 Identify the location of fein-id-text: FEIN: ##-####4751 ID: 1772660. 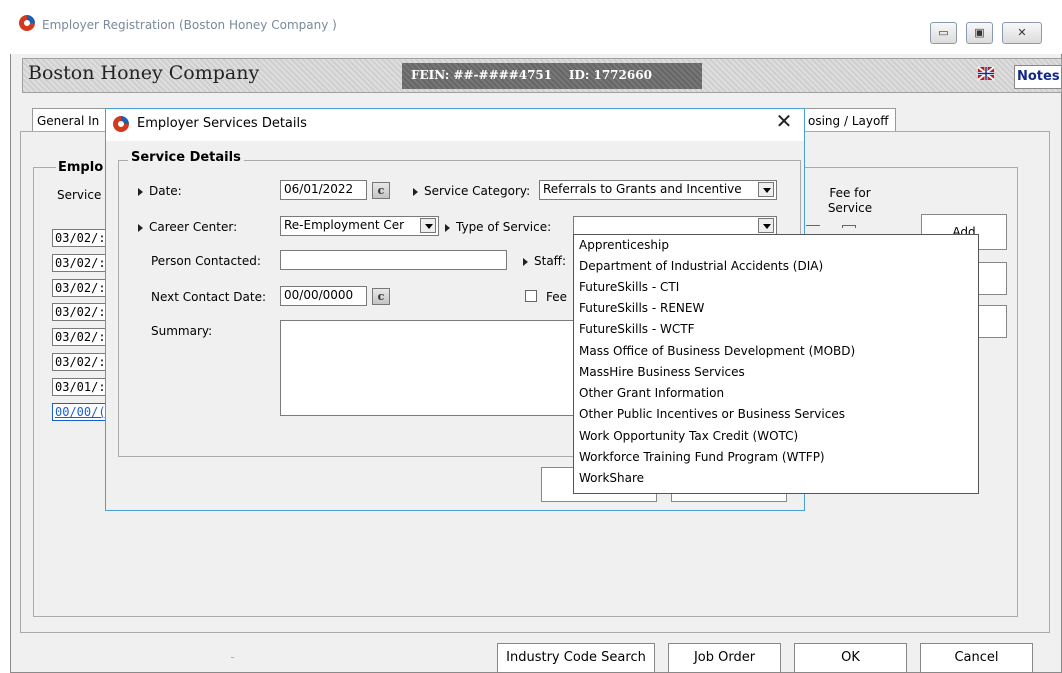
(531, 75).